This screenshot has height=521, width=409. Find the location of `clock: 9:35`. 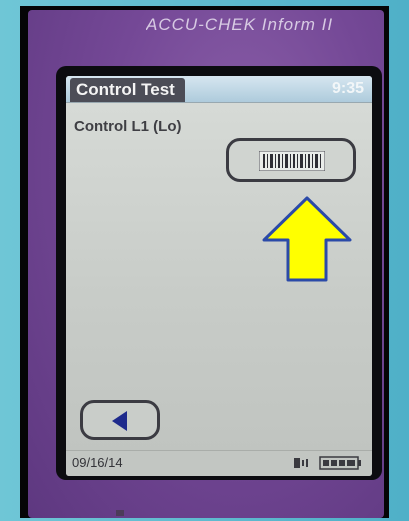

clock: 9:35 is located at coordinates (347, 88).